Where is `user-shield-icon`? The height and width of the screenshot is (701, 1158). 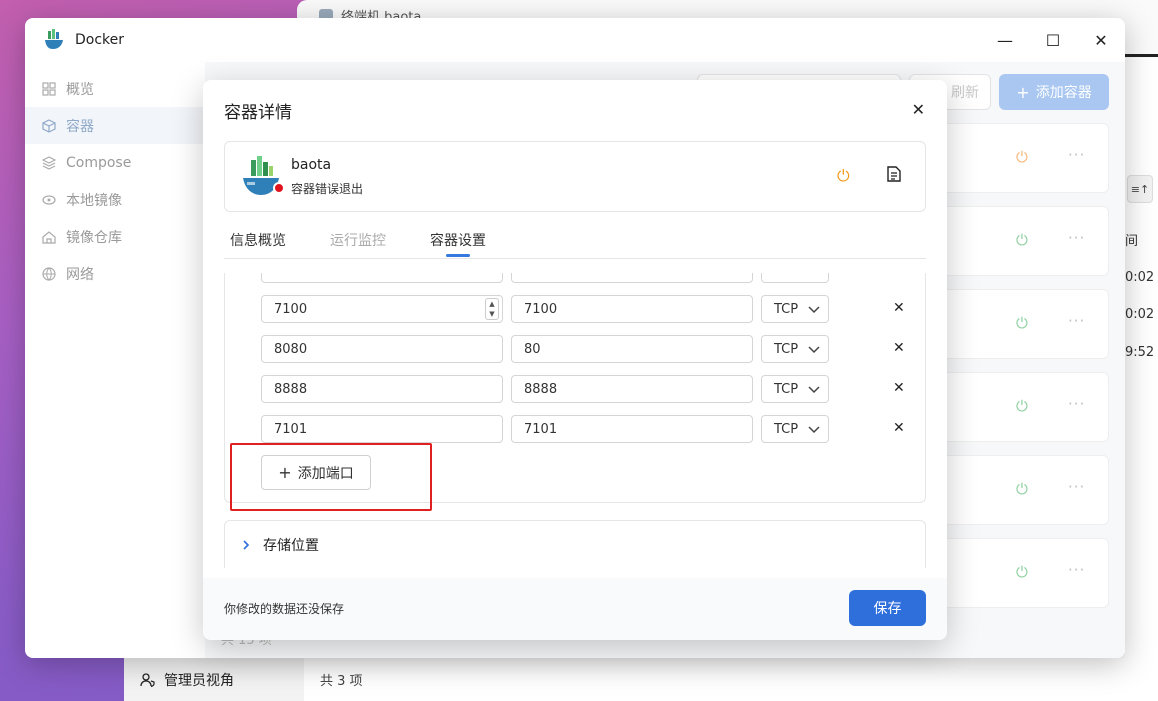
user-shield-icon is located at coordinates (147, 679).